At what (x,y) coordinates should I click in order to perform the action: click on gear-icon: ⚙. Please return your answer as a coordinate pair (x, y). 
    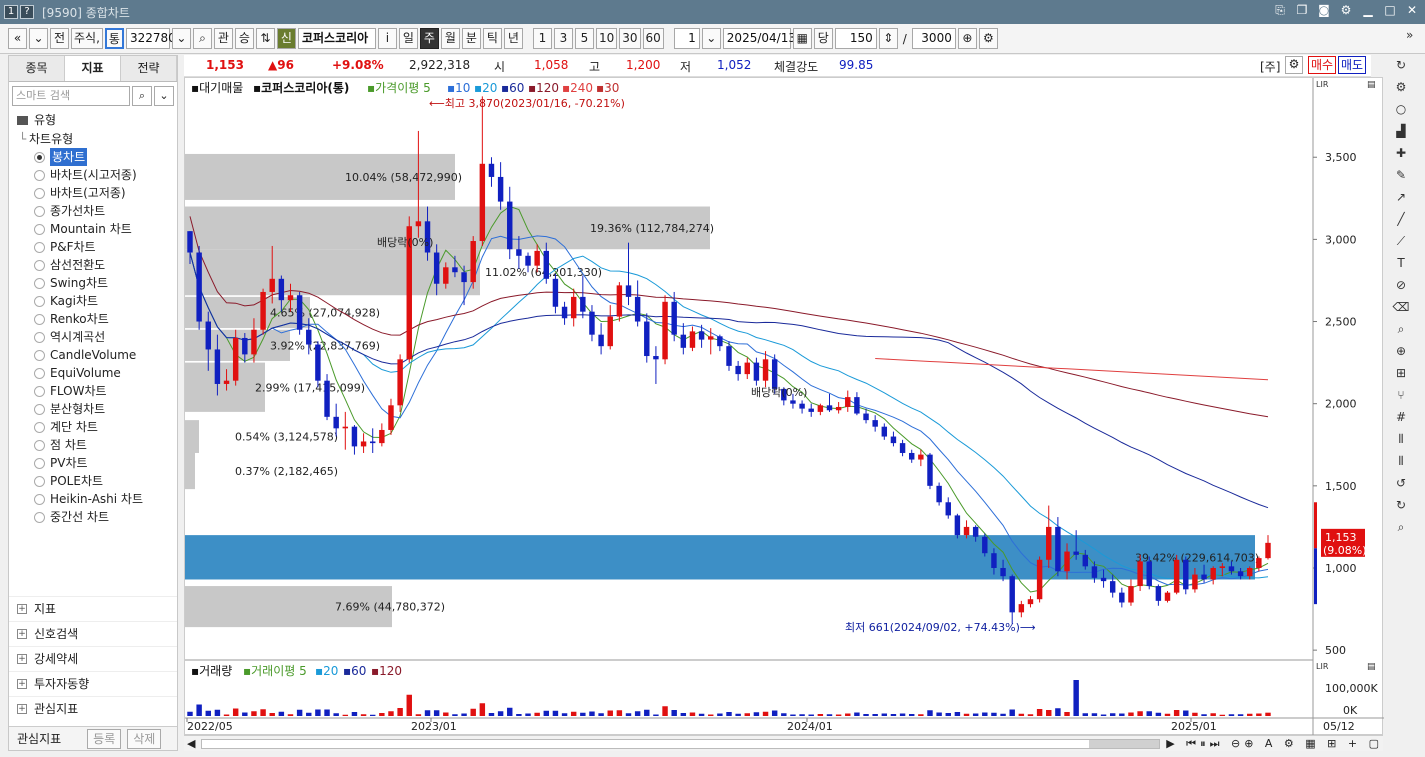
    Looking at the image, I should click on (1401, 87).